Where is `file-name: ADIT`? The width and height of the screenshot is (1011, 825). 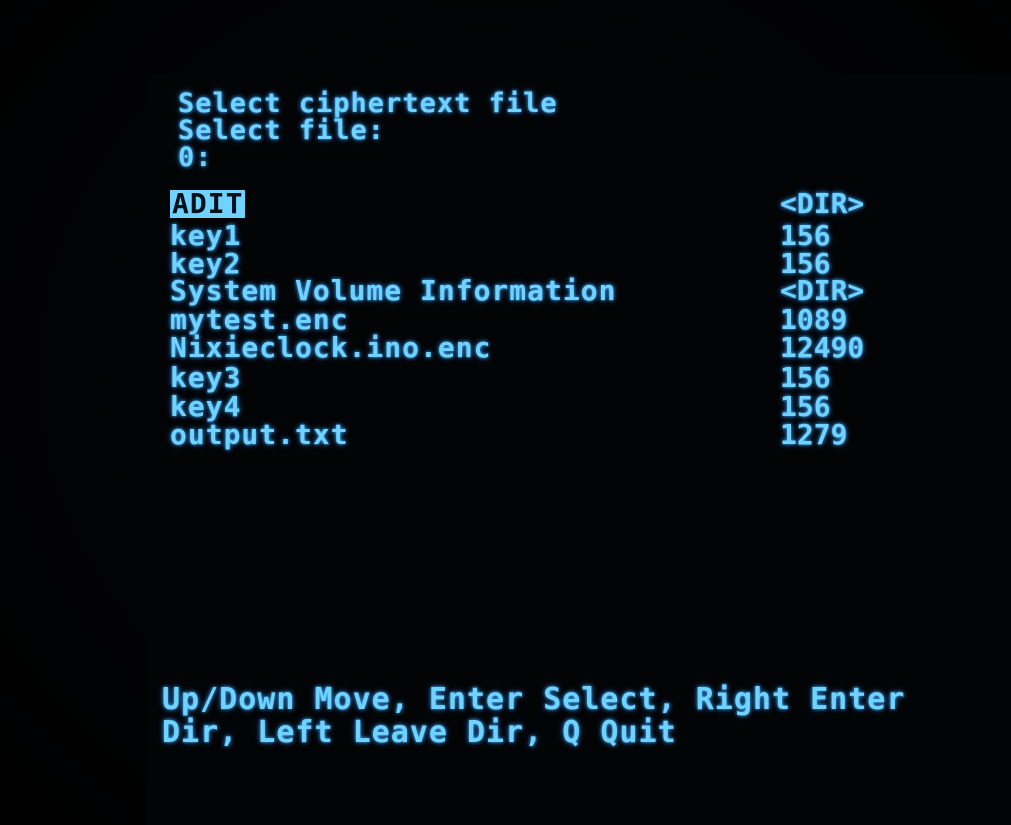
file-name: ADIT is located at coordinates (208, 203).